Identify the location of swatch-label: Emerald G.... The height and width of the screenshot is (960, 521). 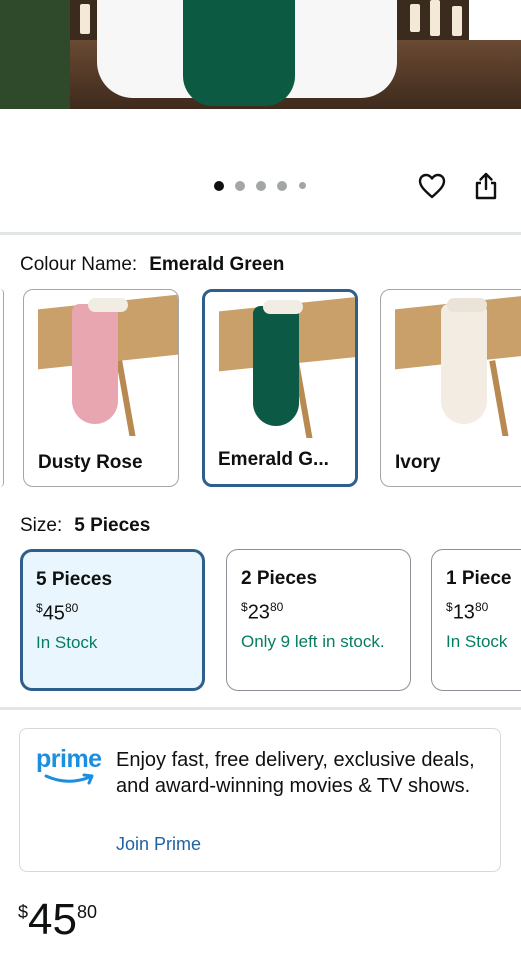
(273, 459).